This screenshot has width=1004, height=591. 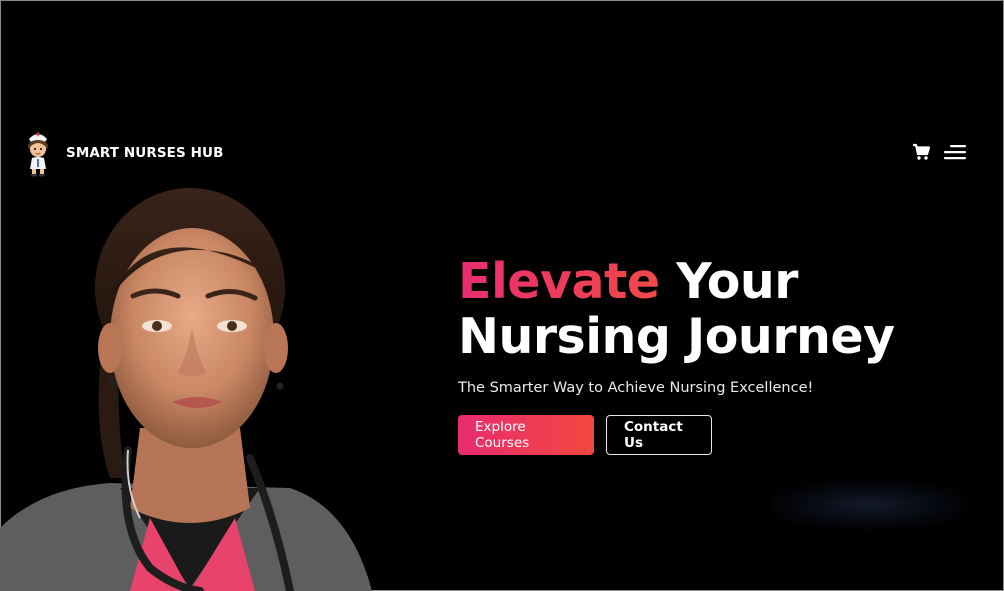 What do you see at coordinates (870, 505) in the screenshot?
I see `background-glow` at bounding box center [870, 505].